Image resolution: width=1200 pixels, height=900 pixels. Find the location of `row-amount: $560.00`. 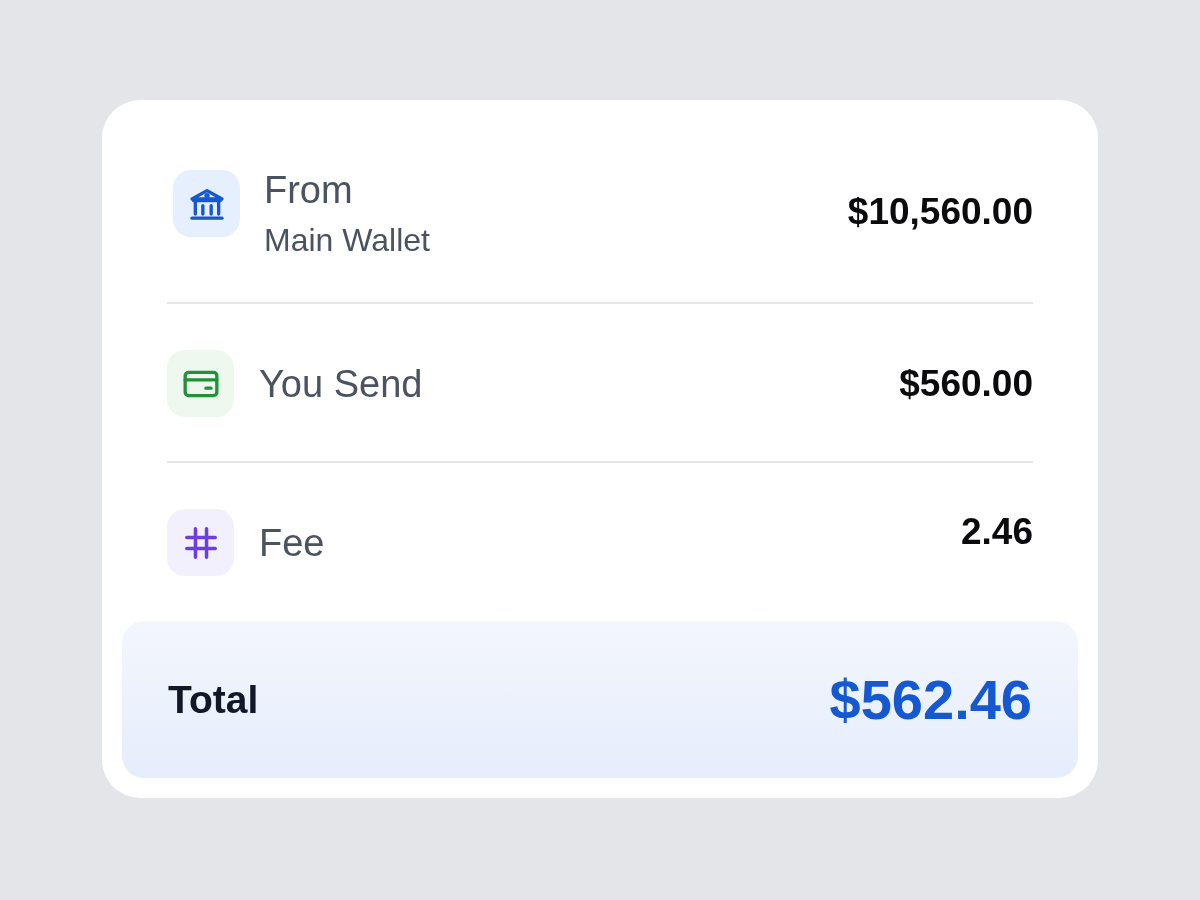

row-amount: $560.00 is located at coordinates (966, 383).